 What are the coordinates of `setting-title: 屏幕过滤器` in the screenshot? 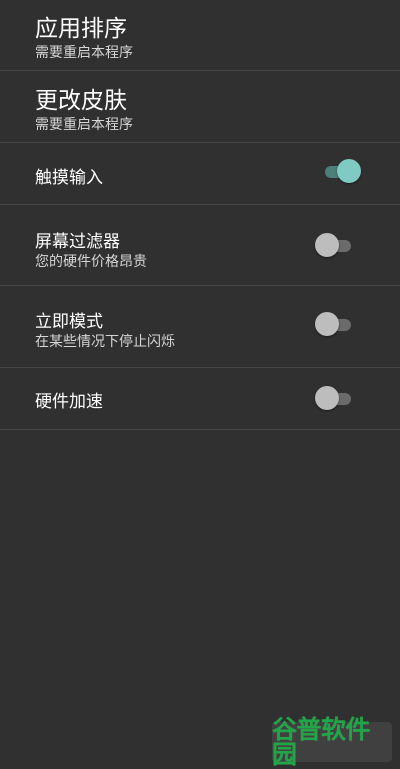 It's located at (77, 242).